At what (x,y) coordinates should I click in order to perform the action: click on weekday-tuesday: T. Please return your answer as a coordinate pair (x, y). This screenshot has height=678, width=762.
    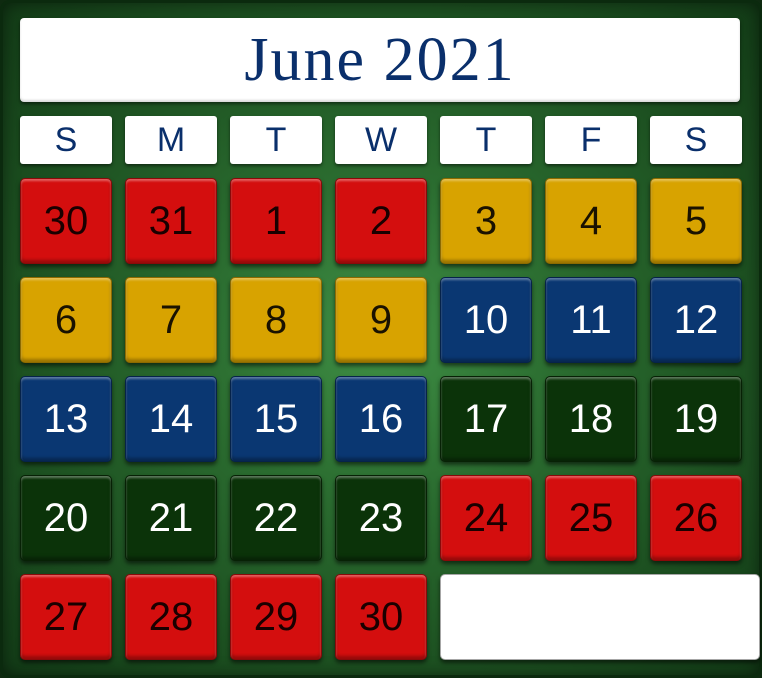
    Looking at the image, I should click on (276, 140).